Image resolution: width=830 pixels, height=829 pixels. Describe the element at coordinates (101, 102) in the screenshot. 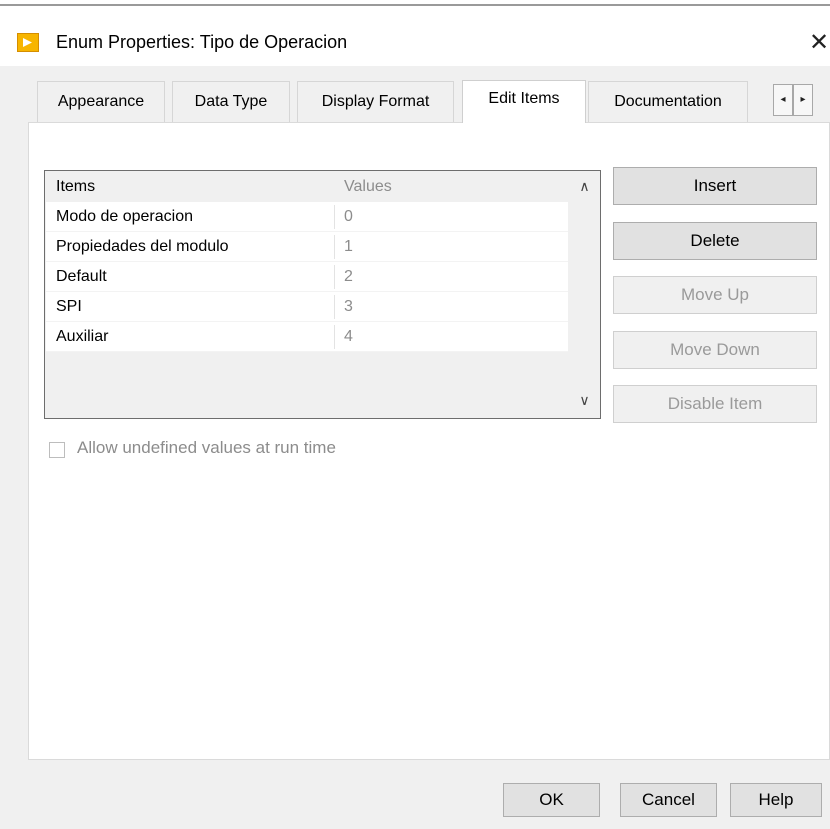

I see `tab-appearance: Appearance` at that location.